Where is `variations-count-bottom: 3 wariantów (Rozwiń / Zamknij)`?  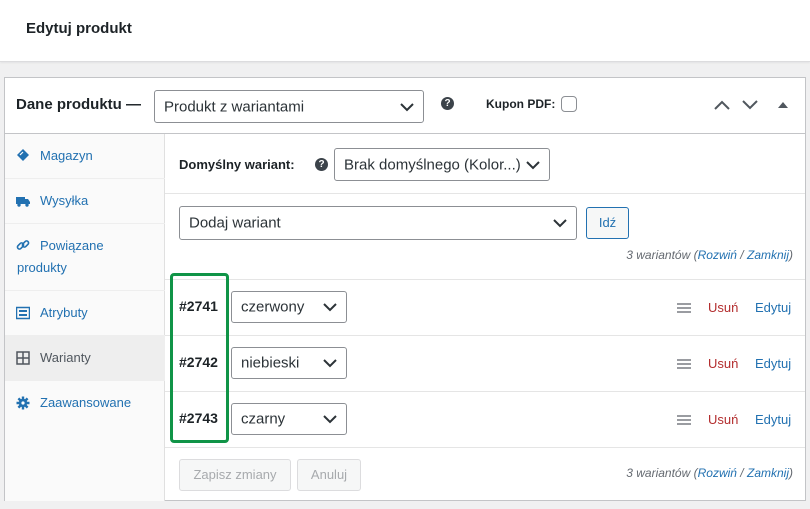 variations-count-bottom: 3 wariantów (Rozwiń / Zamknij) is located at coordinates (709, 473).